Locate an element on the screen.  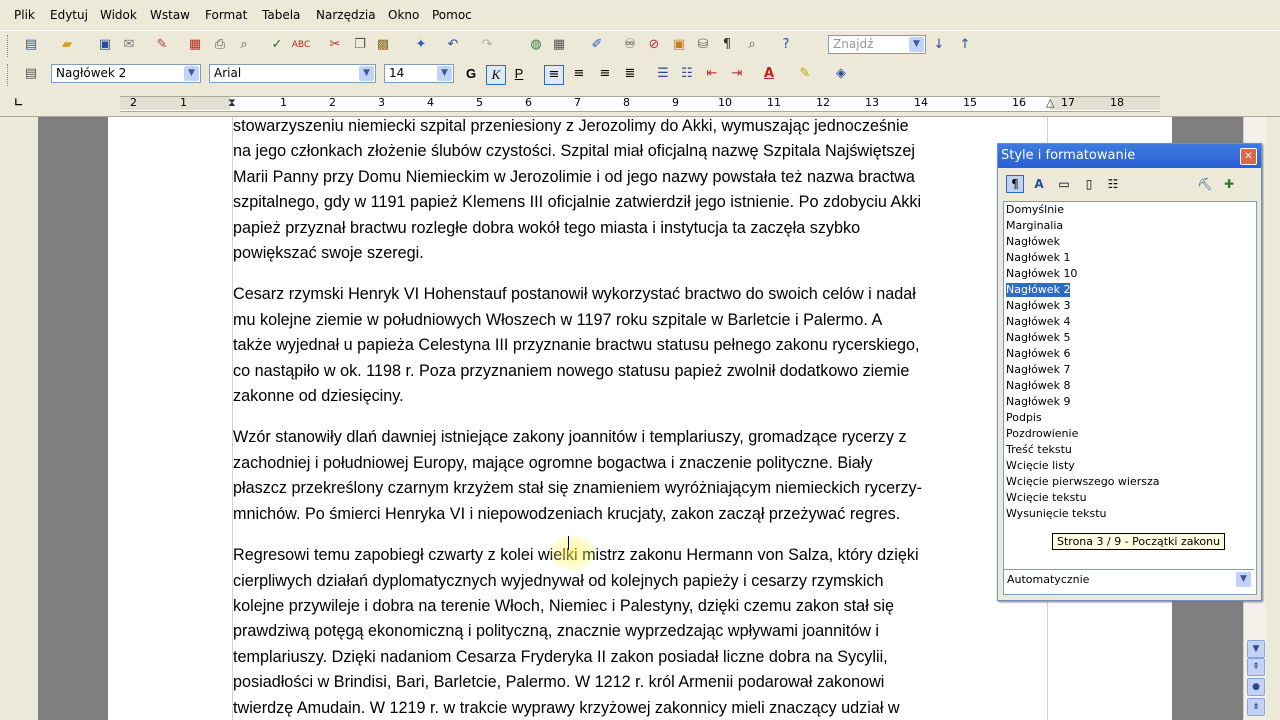
email-icon: ✉ is located at coordinates (129, 45).